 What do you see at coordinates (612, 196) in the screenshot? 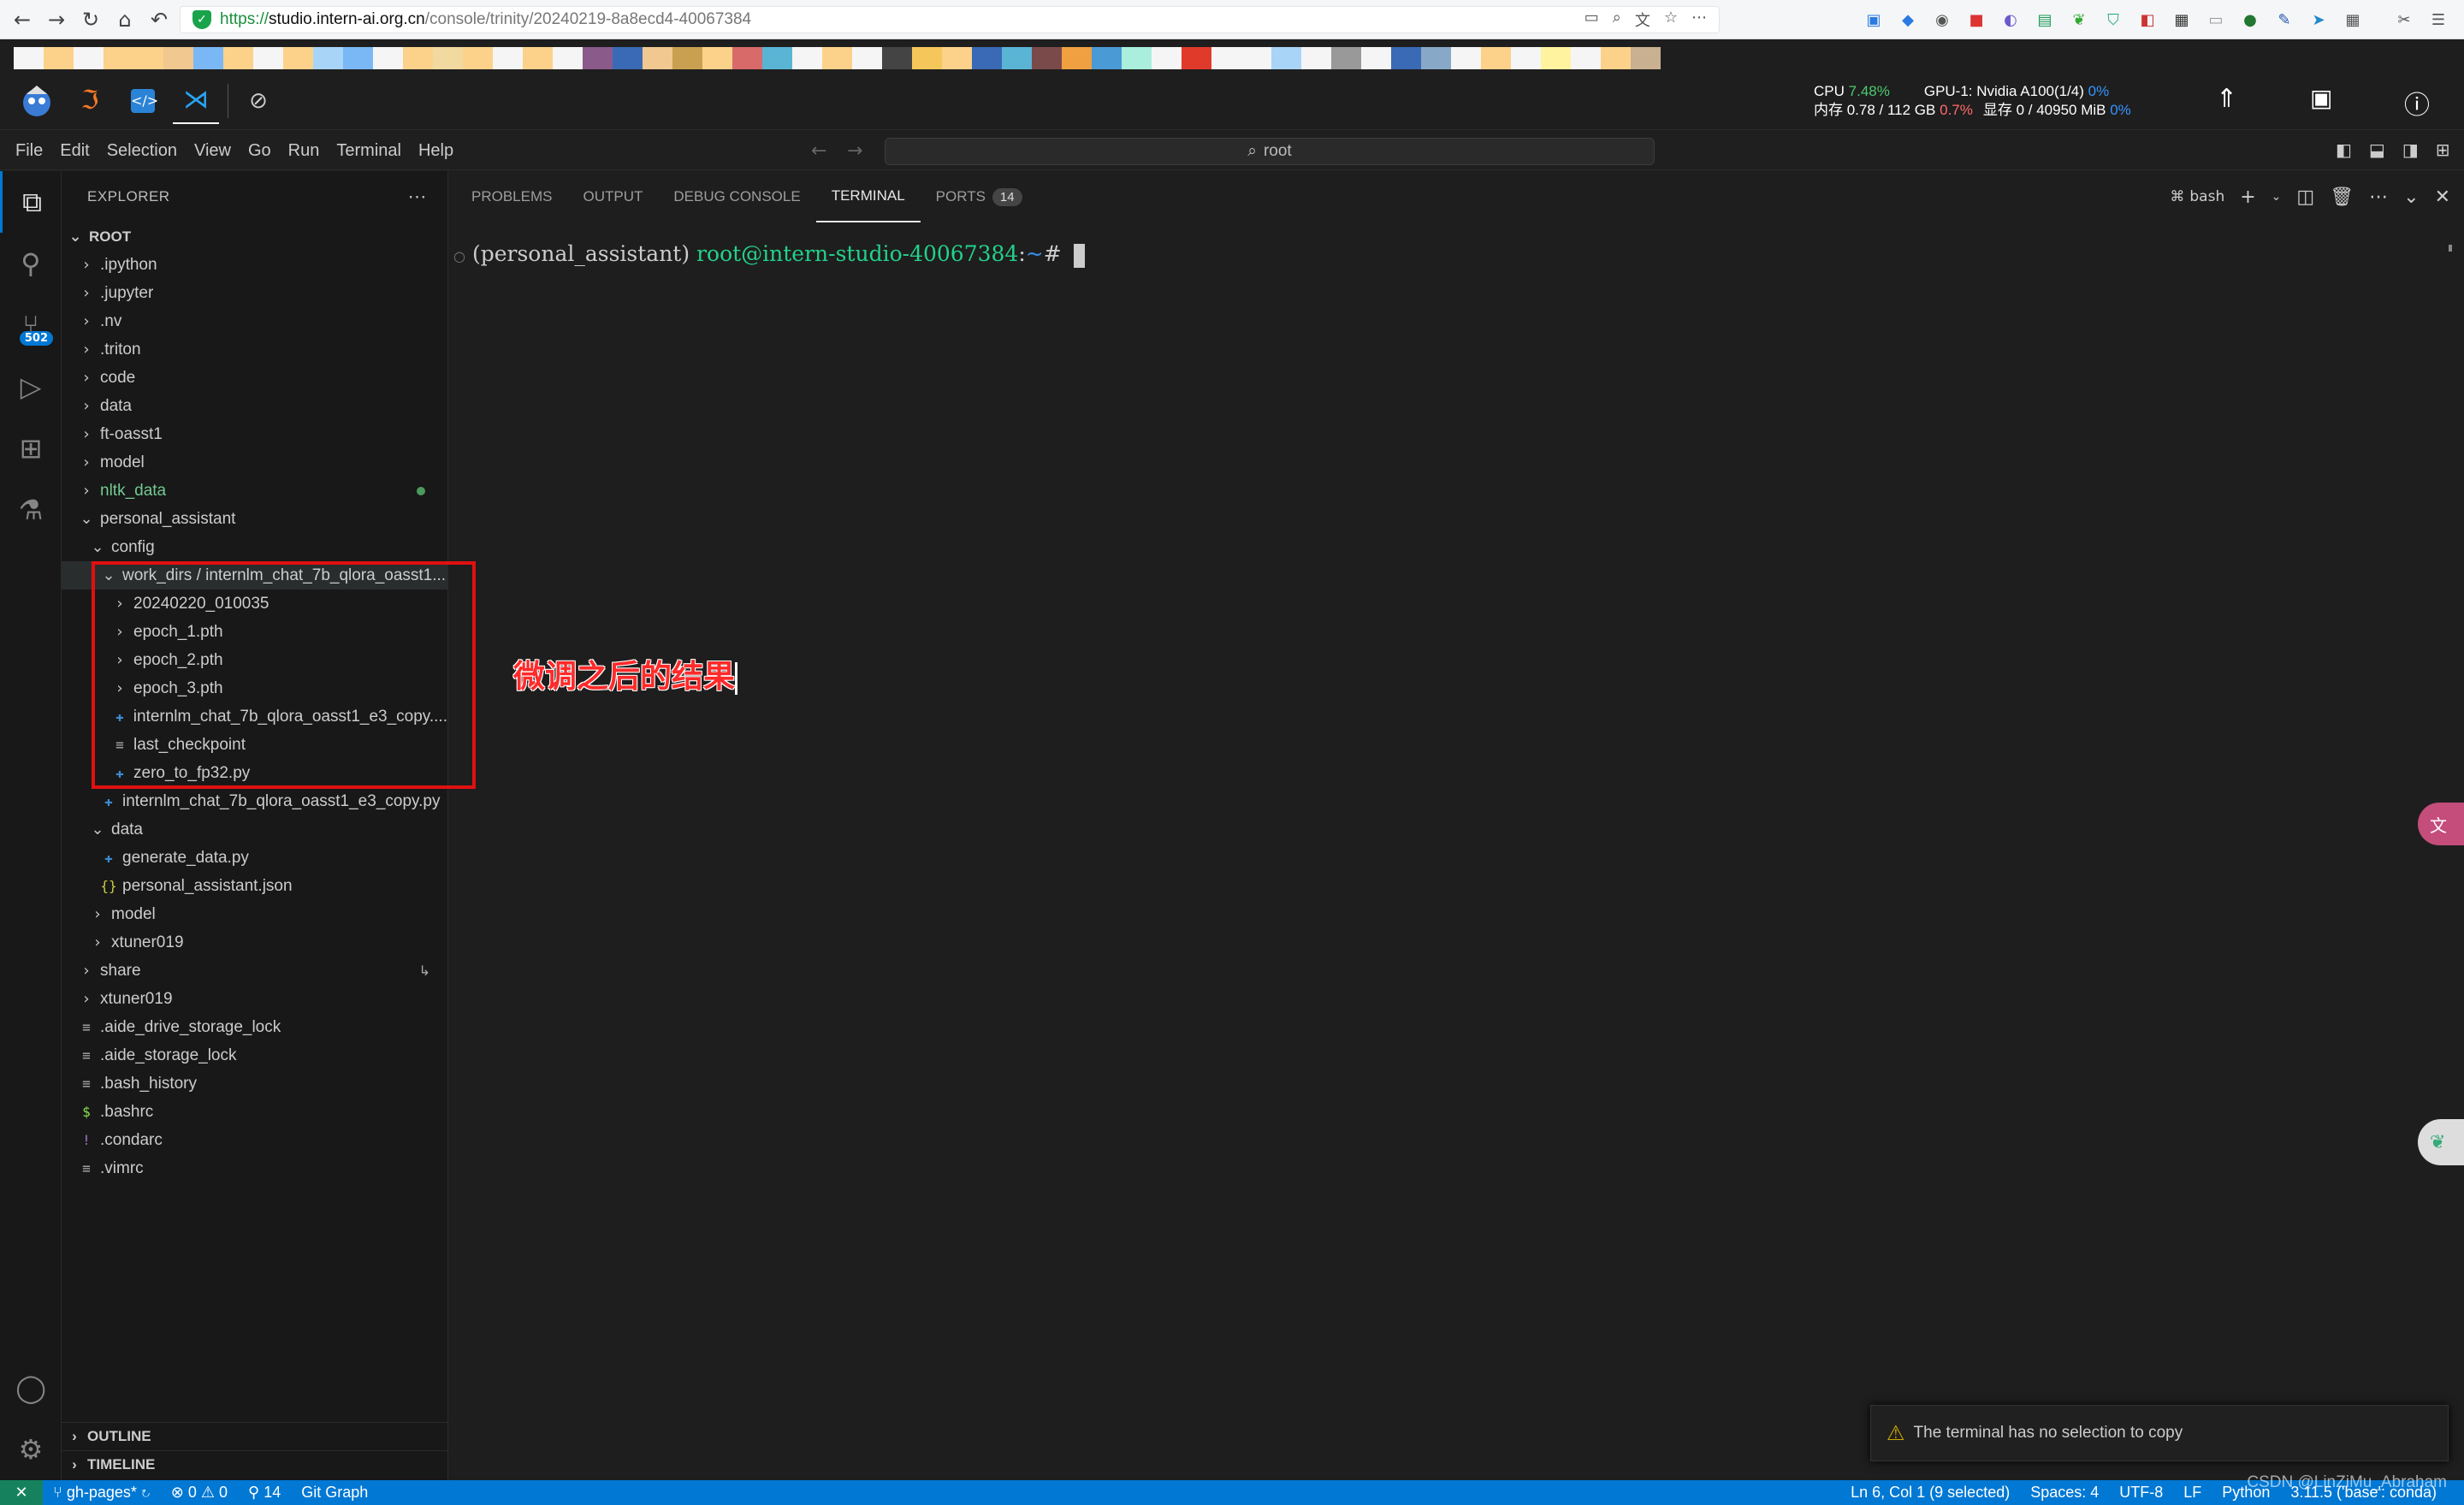
I see `tab-output: OUTPUT` at bounding box center [612, 196].